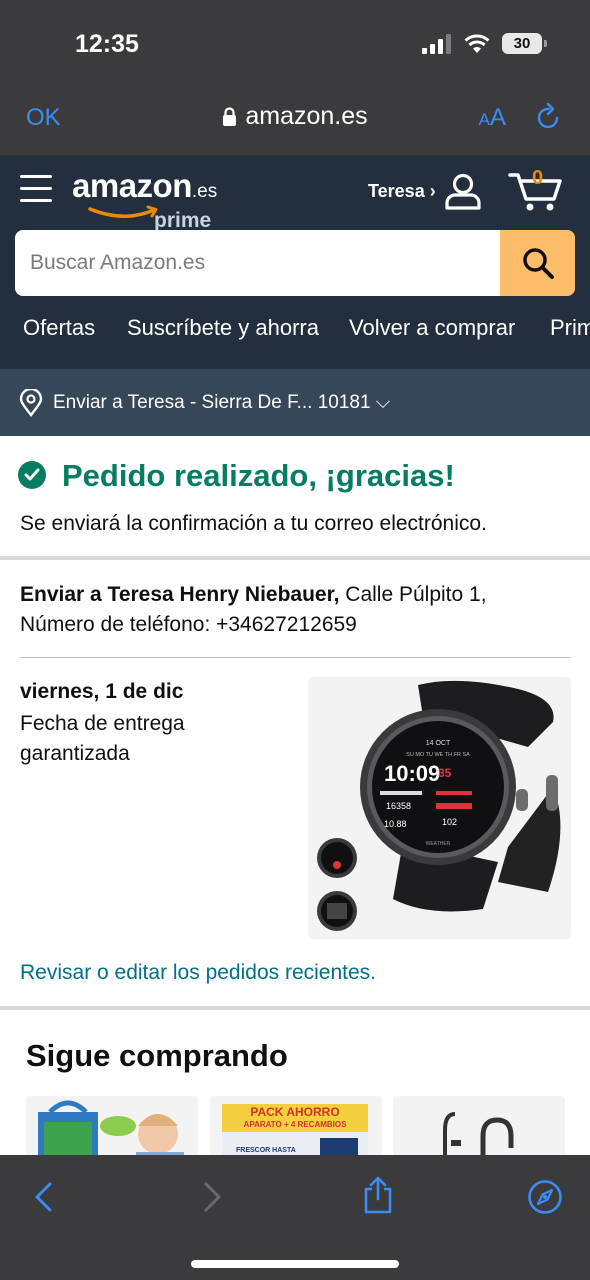 Image resolution: width=590 pixels, height=1280 pixels. What do you see at coordinates (296, 1124) in the screenshot?
I see `pack-subtitle: APARATO + 4 RECAMBIOS` at bounding box center [296, 1124].